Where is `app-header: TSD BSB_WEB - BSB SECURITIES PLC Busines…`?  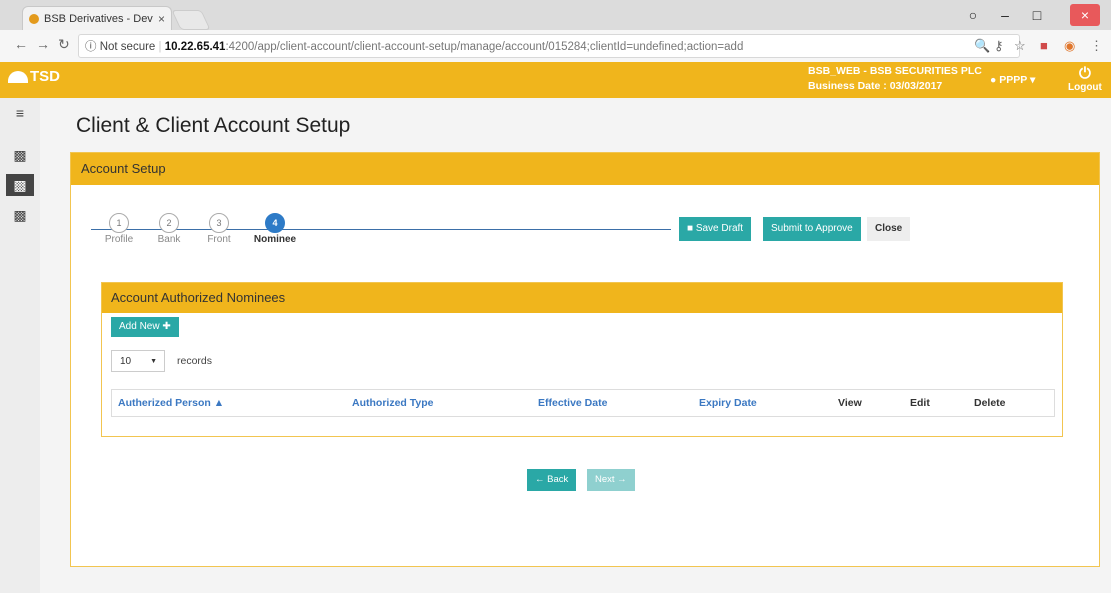
app-header: TSD BSB_WEB - BSB SECURITIES PLC Busines… is located at coordinates (555, 80).